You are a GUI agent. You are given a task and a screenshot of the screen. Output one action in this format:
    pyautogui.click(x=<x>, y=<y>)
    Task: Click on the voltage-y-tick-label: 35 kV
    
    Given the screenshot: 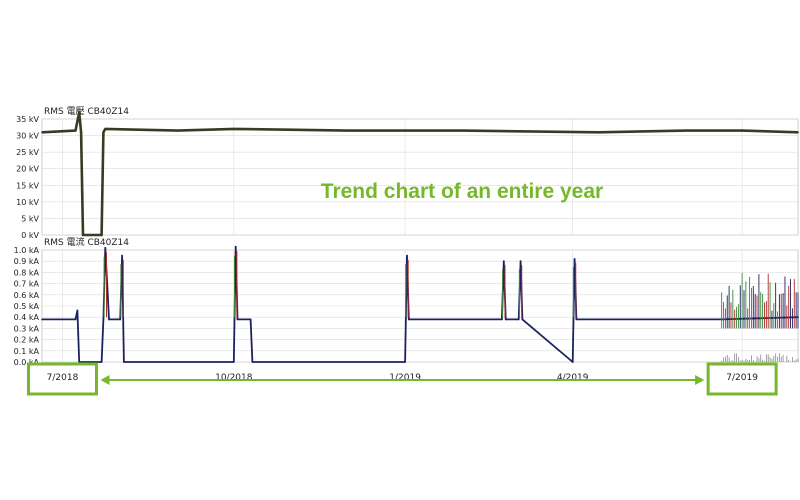 What is the action you would take?
    pyautogui.click(x=27, y=119)
    